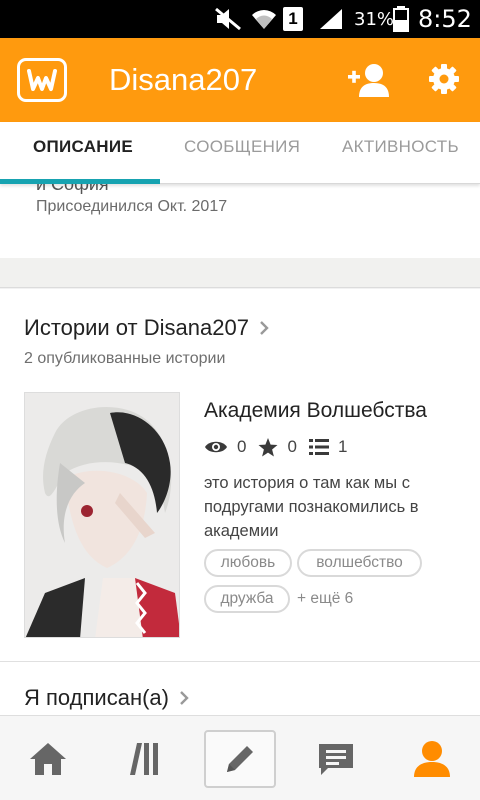  What do you see at coordinates (268, 446) in the screenshot?
I see `star-icon` at bounding box center [268, 446].